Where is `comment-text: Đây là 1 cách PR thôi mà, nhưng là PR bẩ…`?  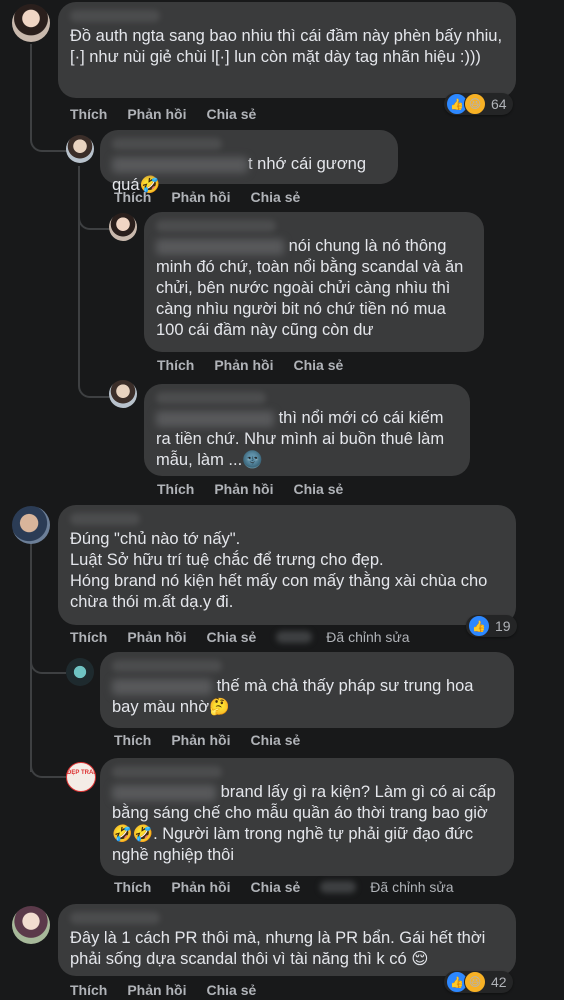
comment-text: Đây là 1 cách PR thôi mà, nhưng là PR bẩ… is located at coordinates (278, 948).